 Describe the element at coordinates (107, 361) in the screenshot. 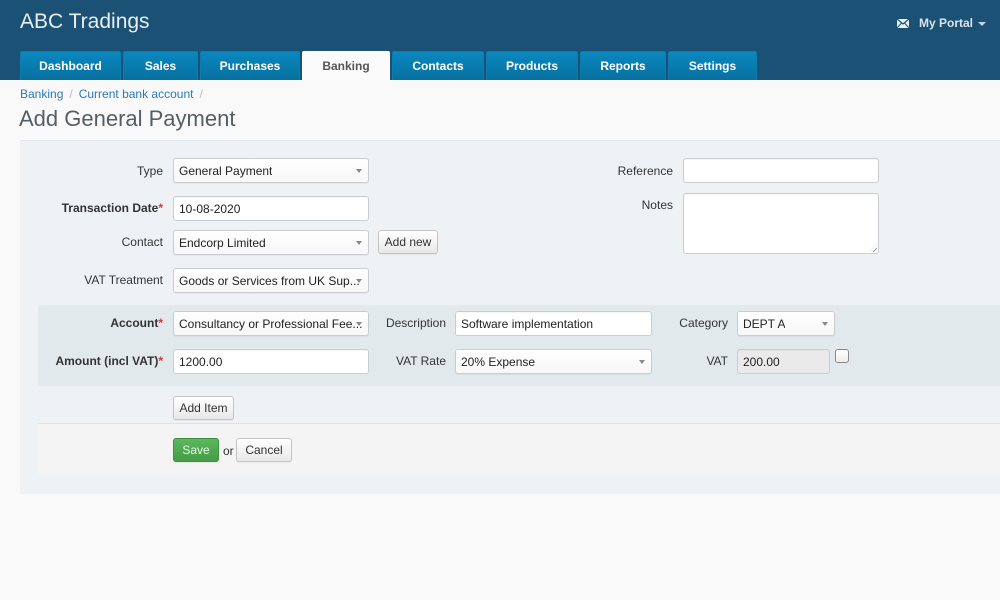

I see `amount-label-text: Amount (incl VAT)` at that location.